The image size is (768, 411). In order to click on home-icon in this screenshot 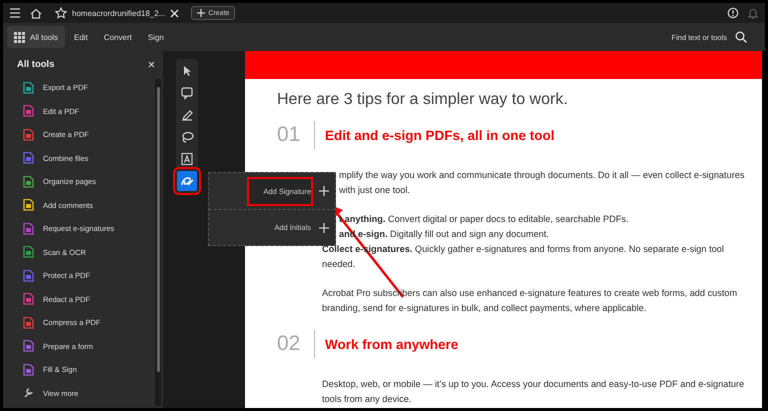, I will do `click(36, 13)`.